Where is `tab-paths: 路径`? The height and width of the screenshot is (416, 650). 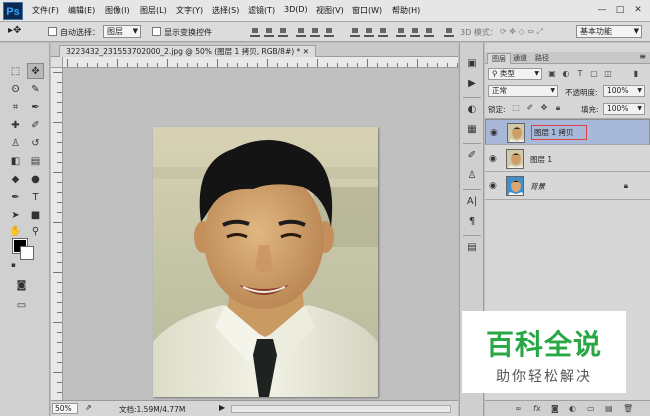 tab-paths: 路径 is located at coordinates (542, 58).